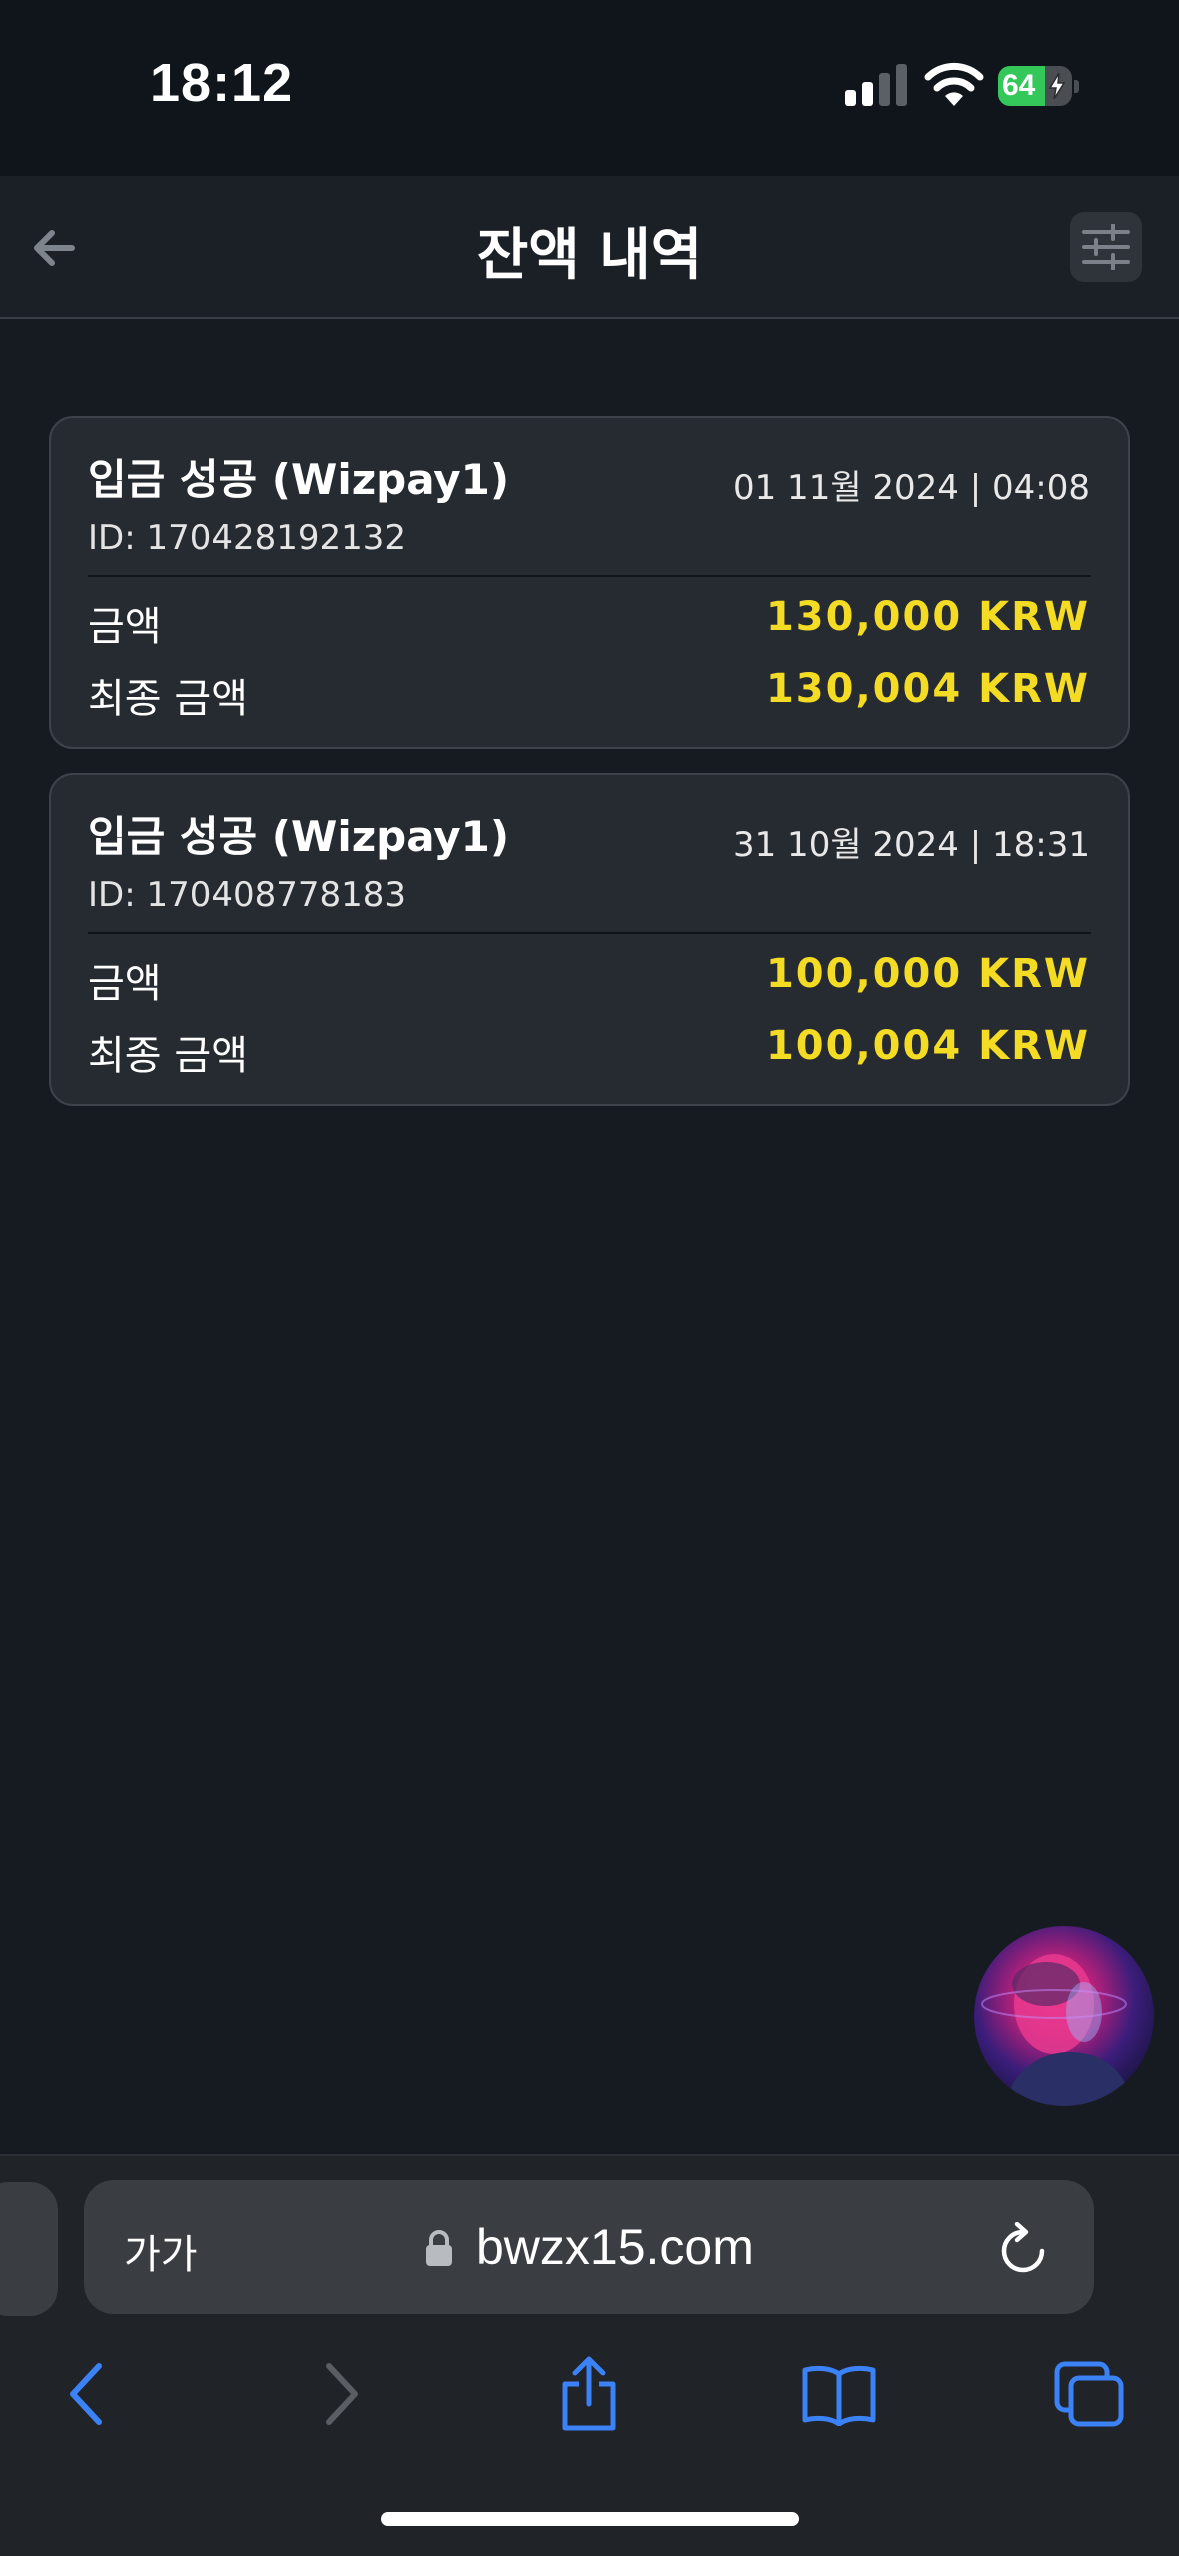 Image resolution: width=1179 pixels, height=2556 pixels. Describe the element at coordinates (589, 255) in the screenshot. I see `page-title: 잔액 내역` at that location.